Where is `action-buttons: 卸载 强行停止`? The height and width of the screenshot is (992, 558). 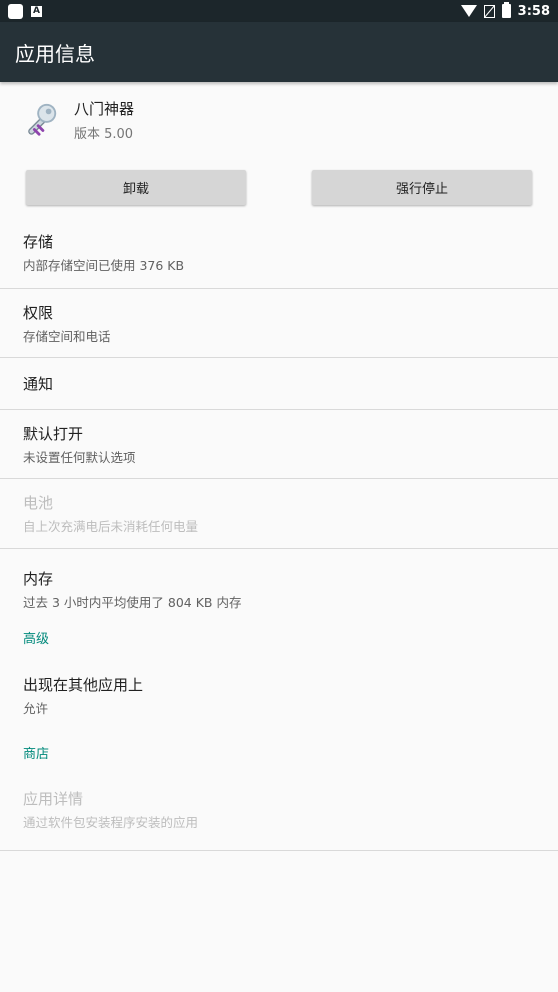 action-buttons: 卸载 强行停止 is located at coordinates (279, 187).